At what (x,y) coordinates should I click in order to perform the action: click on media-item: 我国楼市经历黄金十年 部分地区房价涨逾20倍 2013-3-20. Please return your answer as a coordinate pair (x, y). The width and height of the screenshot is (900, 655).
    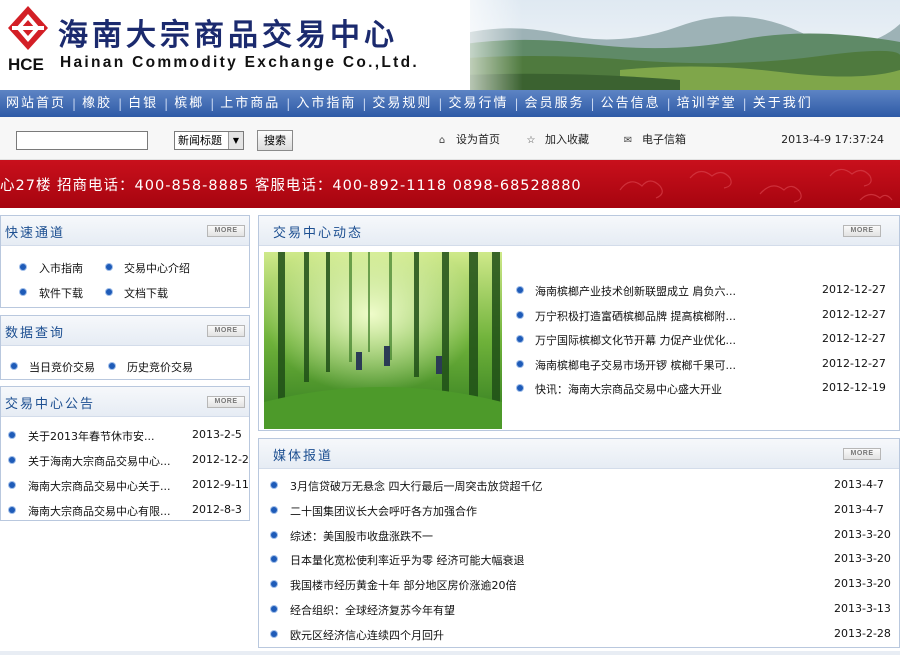
    Looking at the image, I should click on (579, 584).